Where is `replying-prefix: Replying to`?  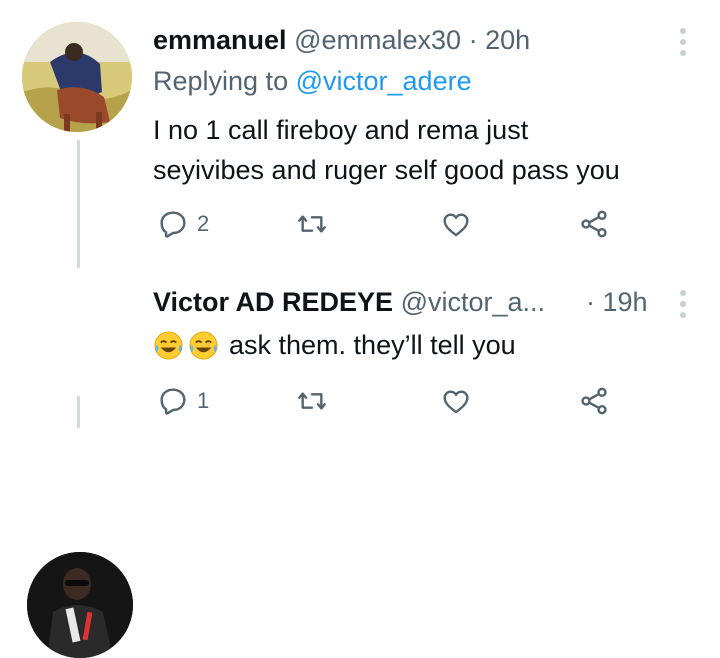 replying-prefix: Replying to is located at coordinates (221, 81).